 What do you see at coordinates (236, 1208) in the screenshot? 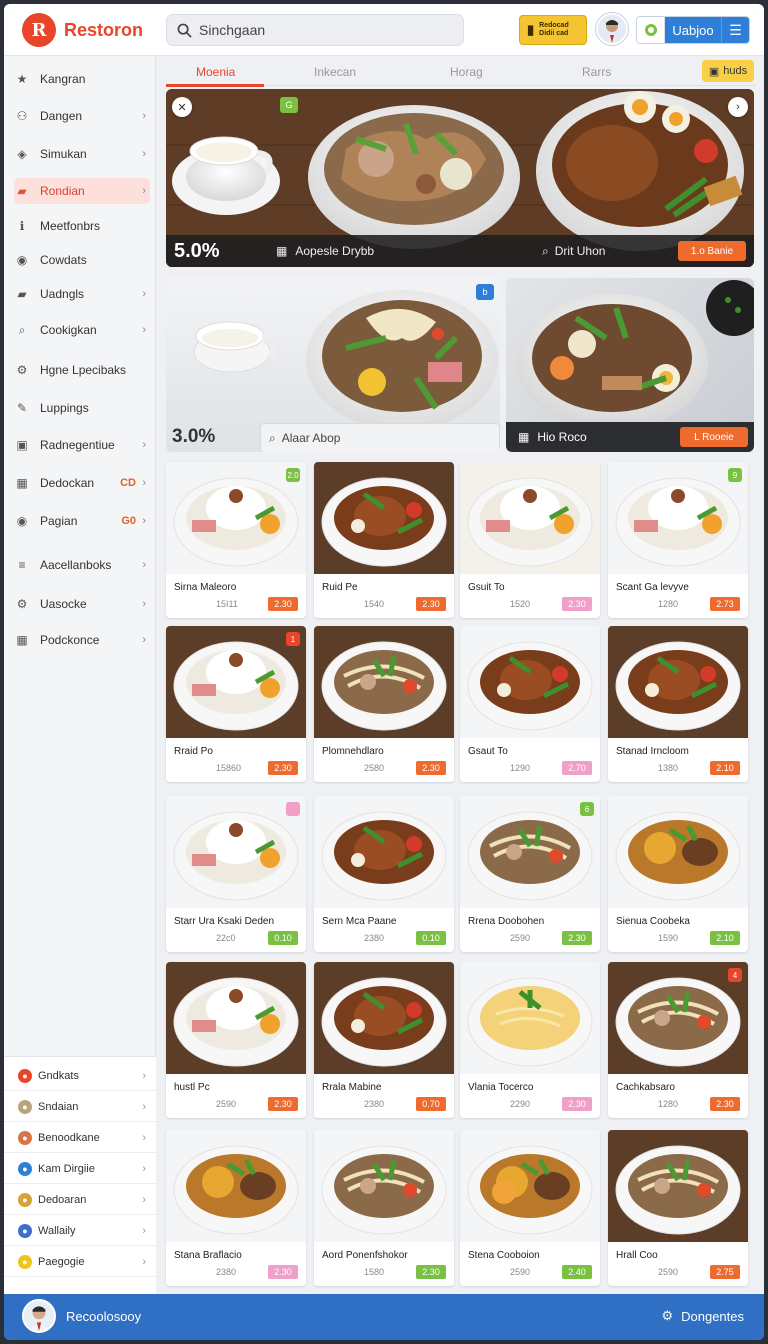
I see `menu-card: Stana Braflacio 2380 2.30` at bounding box center [236, 1208].